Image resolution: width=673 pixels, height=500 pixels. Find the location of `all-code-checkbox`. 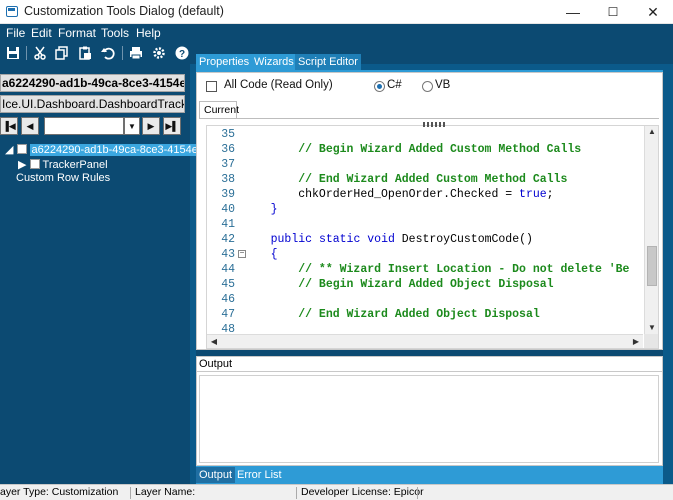

all-code-checkbox is located at coordinates (211, 86).